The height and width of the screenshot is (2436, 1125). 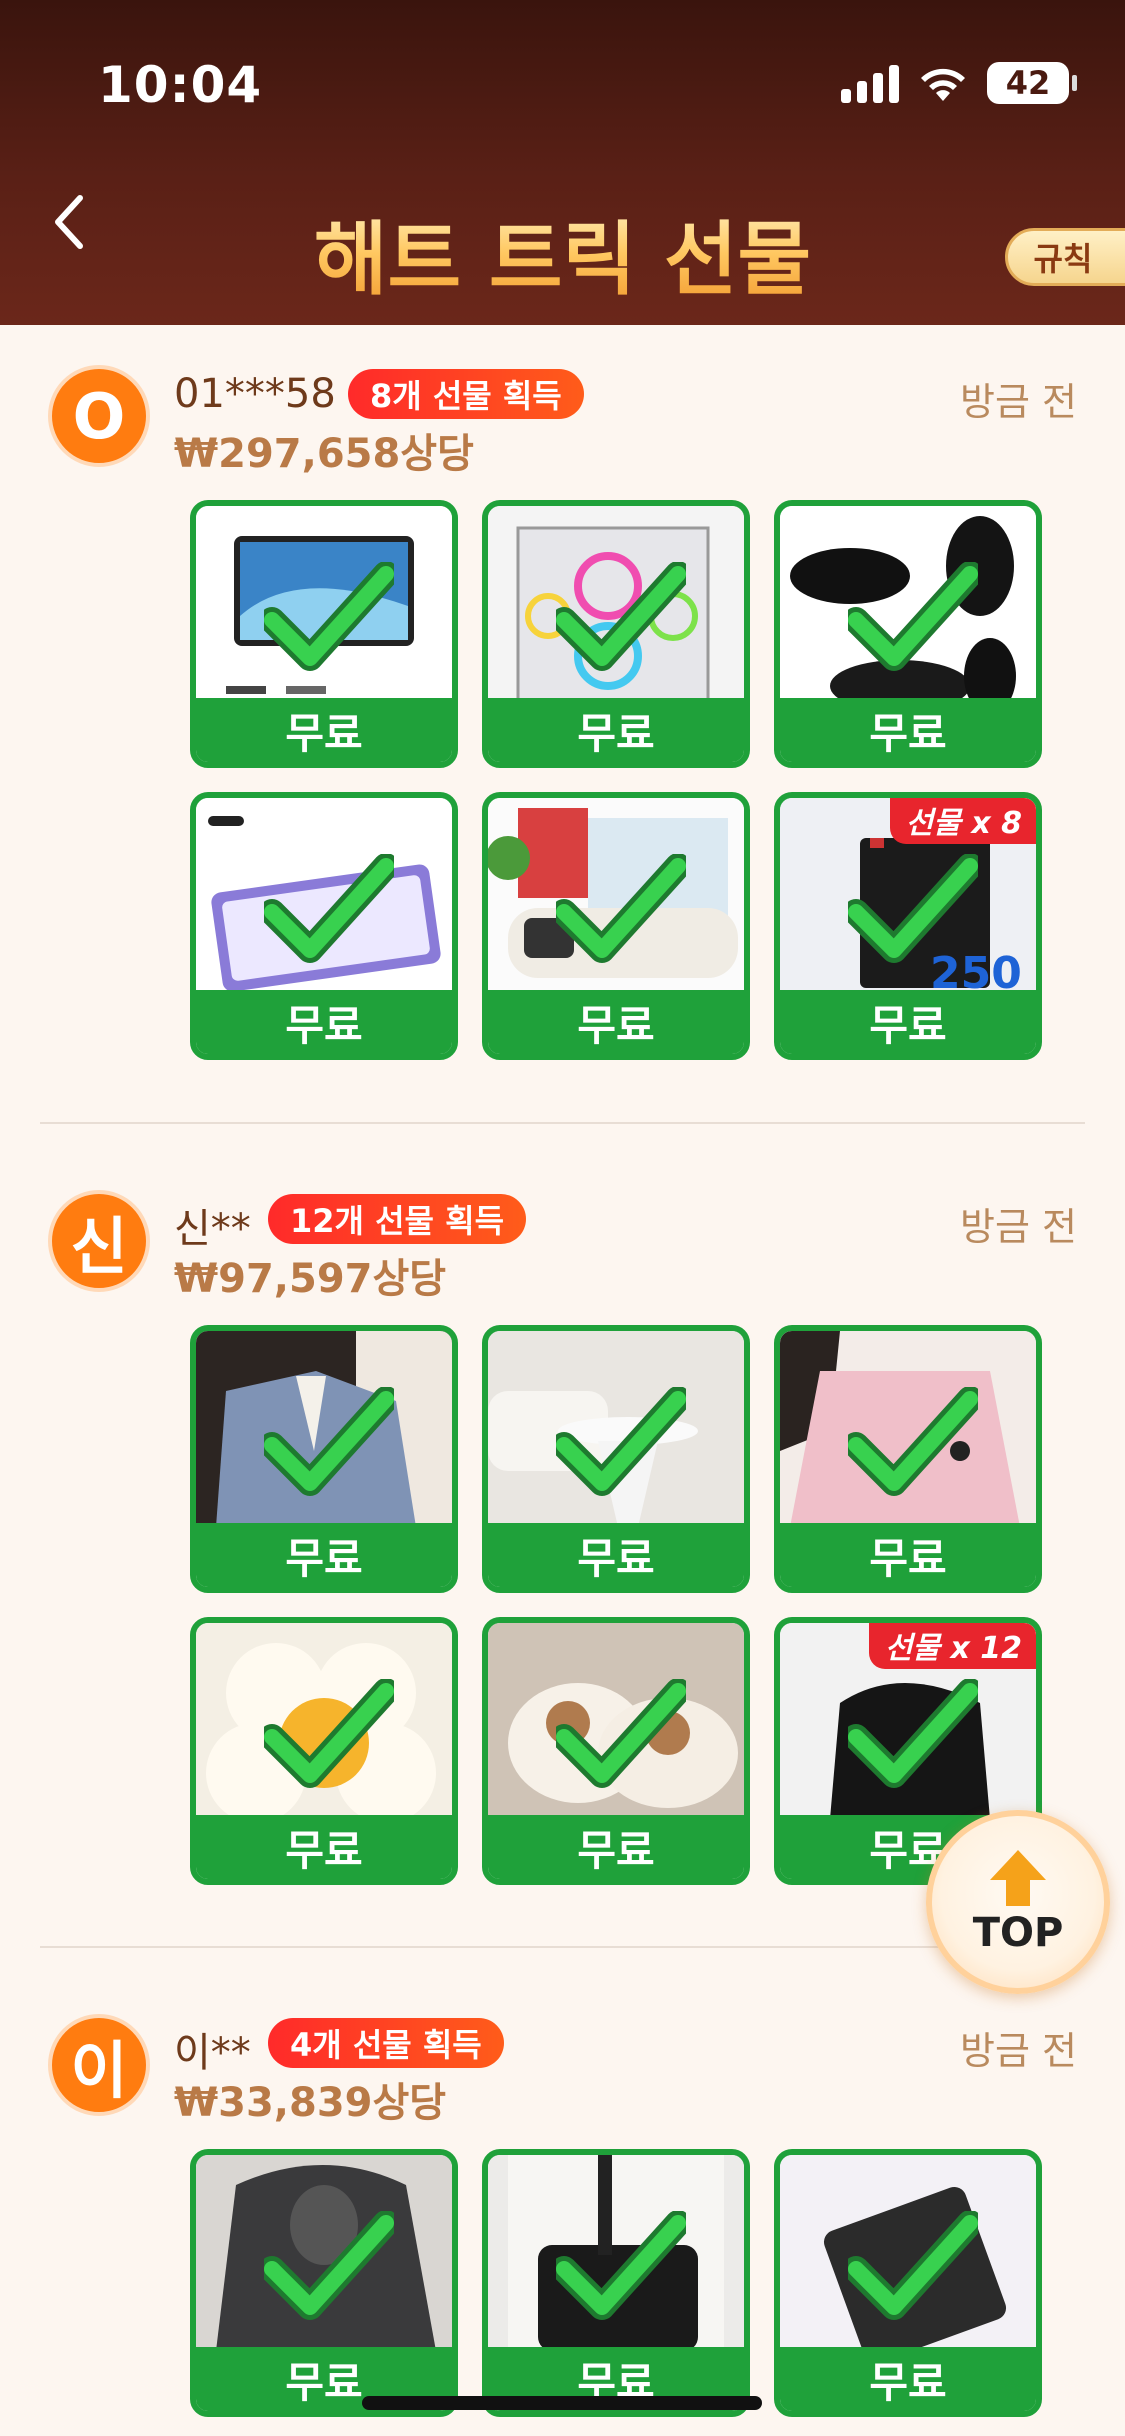 I want to click on gift-card-jacket: 무료, so click(x=324, y=1459).